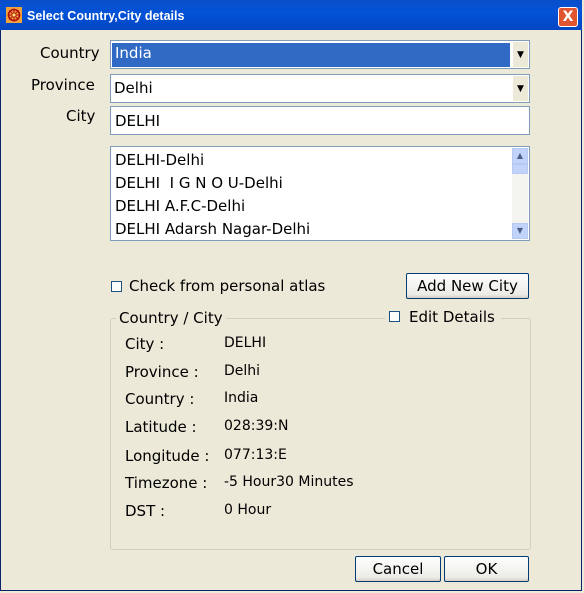  I want to click on province-label: Province, so click(63, 85).